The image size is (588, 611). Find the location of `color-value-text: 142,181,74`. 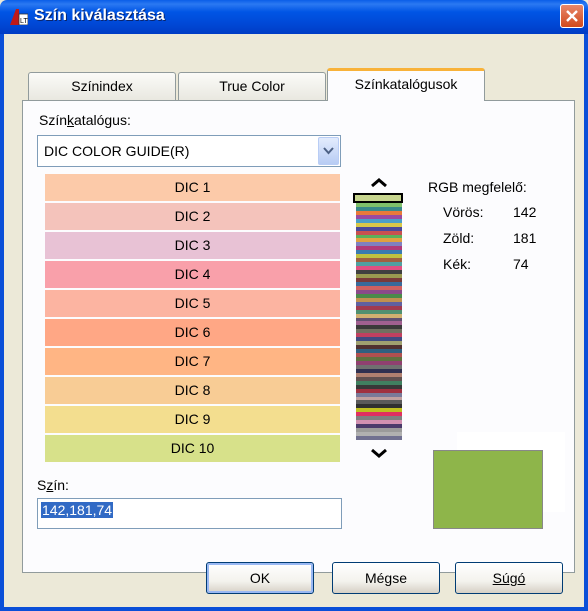

color-value-text: 142,181,74 is located at coordinates (77, 510).